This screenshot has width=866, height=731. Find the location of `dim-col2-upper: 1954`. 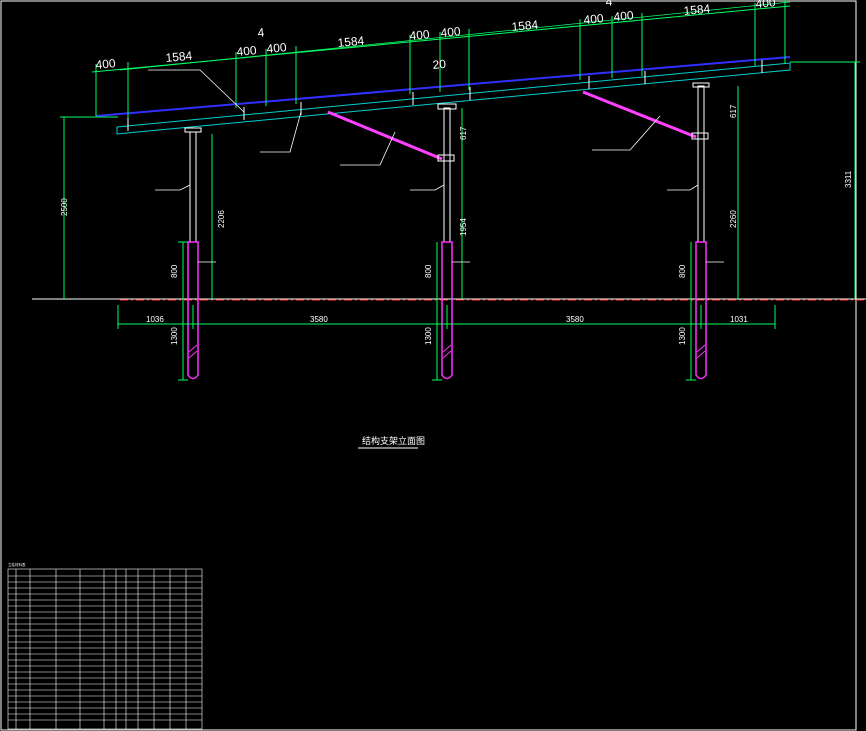

dim-col2-upper: 1954 is located at coordinates (463, 227).